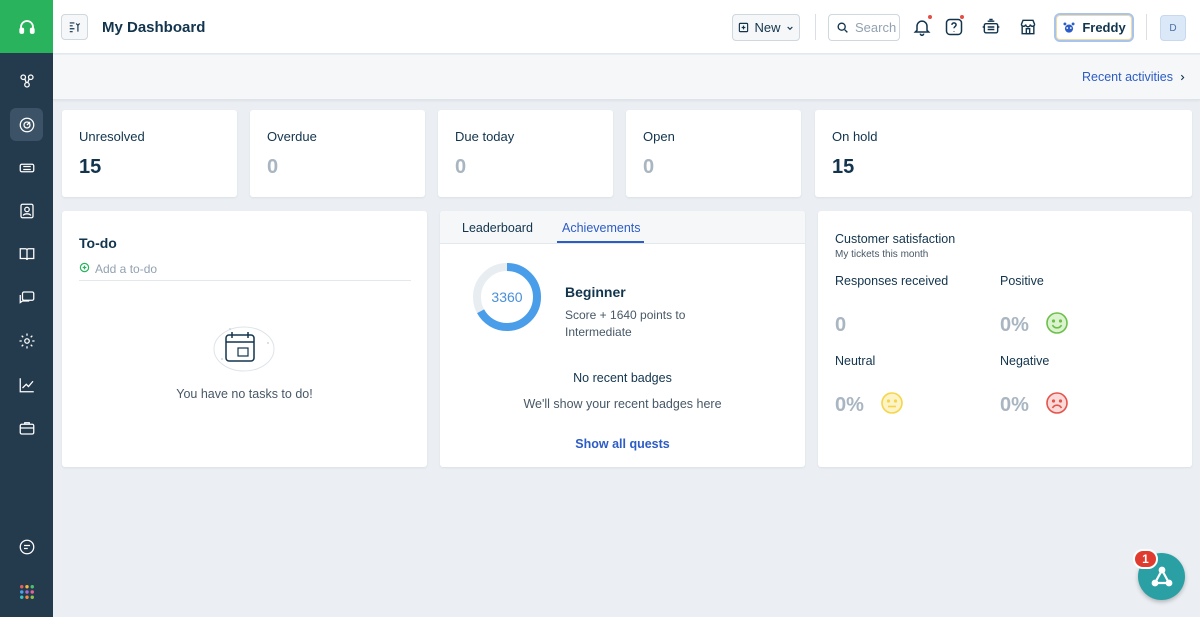 Image resolution: width=1200 pixels, height=617 pixels. I want to click on stat-label: On hold, so click(855, 136).